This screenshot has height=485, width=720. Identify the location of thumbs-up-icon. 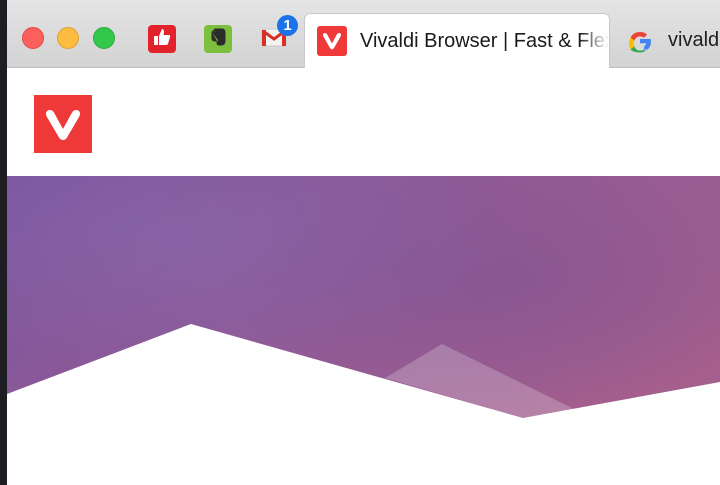
(162, 39).